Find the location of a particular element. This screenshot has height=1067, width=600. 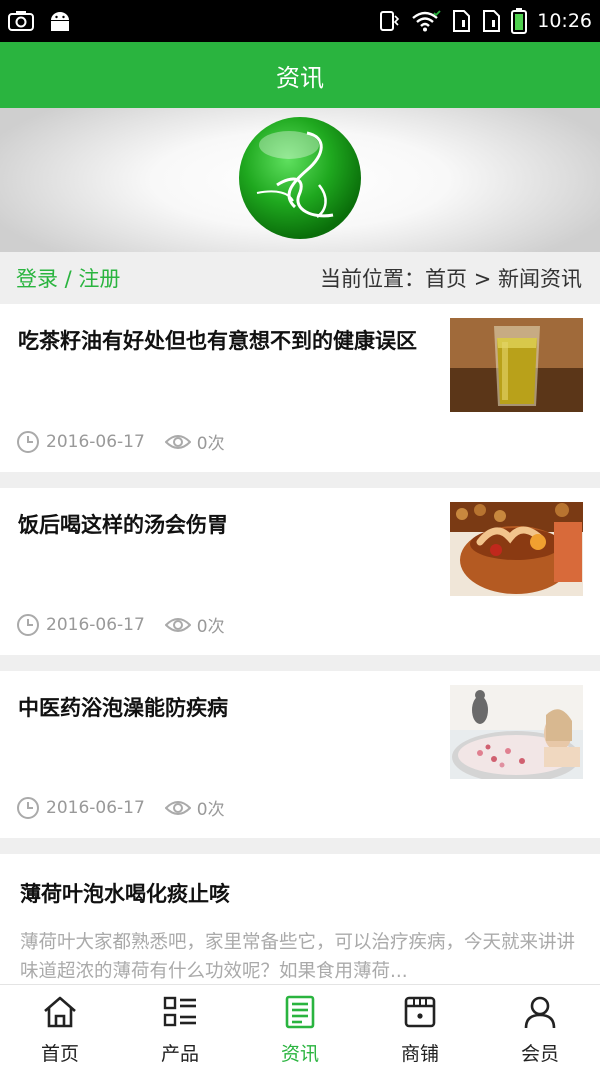

wifi-icon is located at coordinates (426, 21).